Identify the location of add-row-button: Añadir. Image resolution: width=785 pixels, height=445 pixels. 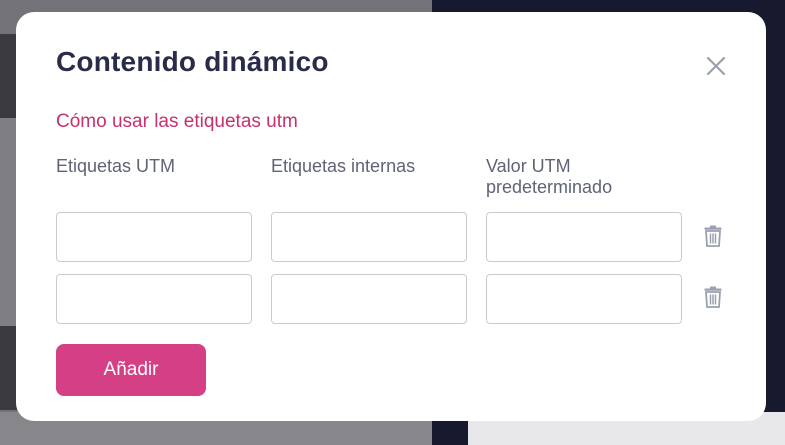
(131, 370).